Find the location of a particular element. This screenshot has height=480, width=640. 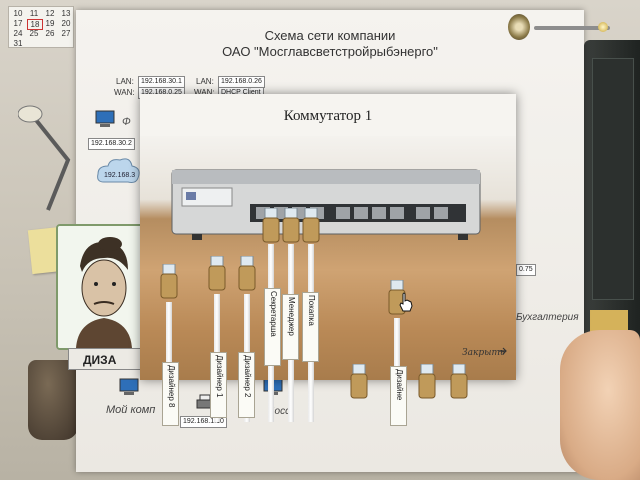

right-ip-field: 0.75 is located at coordinates (526, 270).